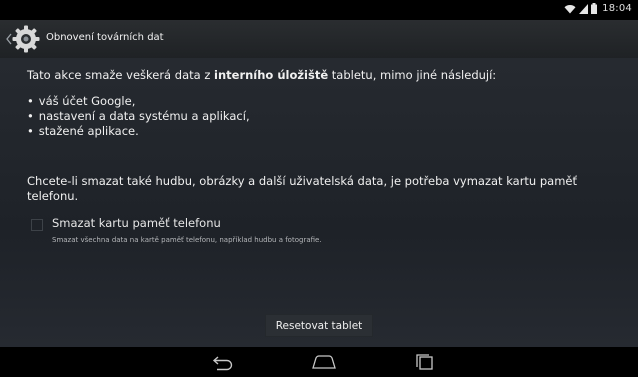  I want to click on back-icon, so click(222, 362).